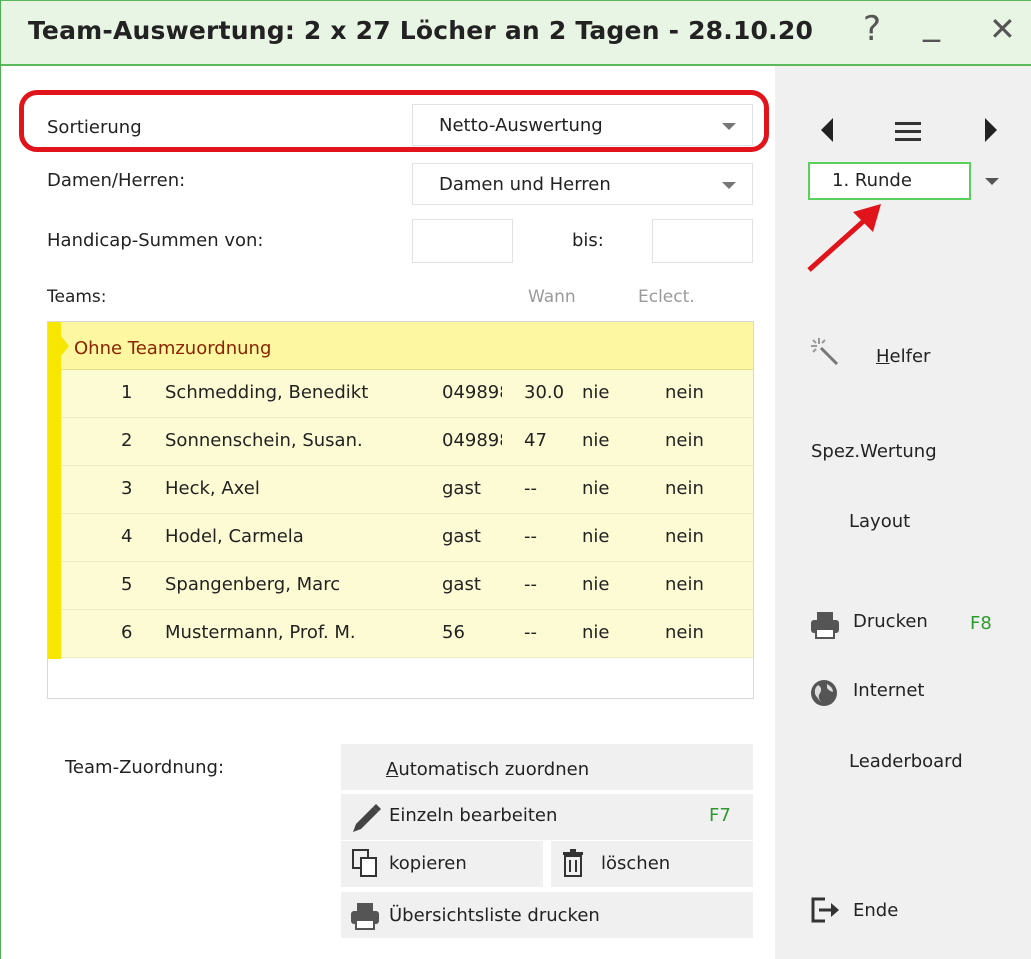 Image resolution: width=1031 pixels, height=959 pixels. What do you see at coordinates (365, 865) in the screenshot?
I see `copy-icon` at bounding box center [365, 865].